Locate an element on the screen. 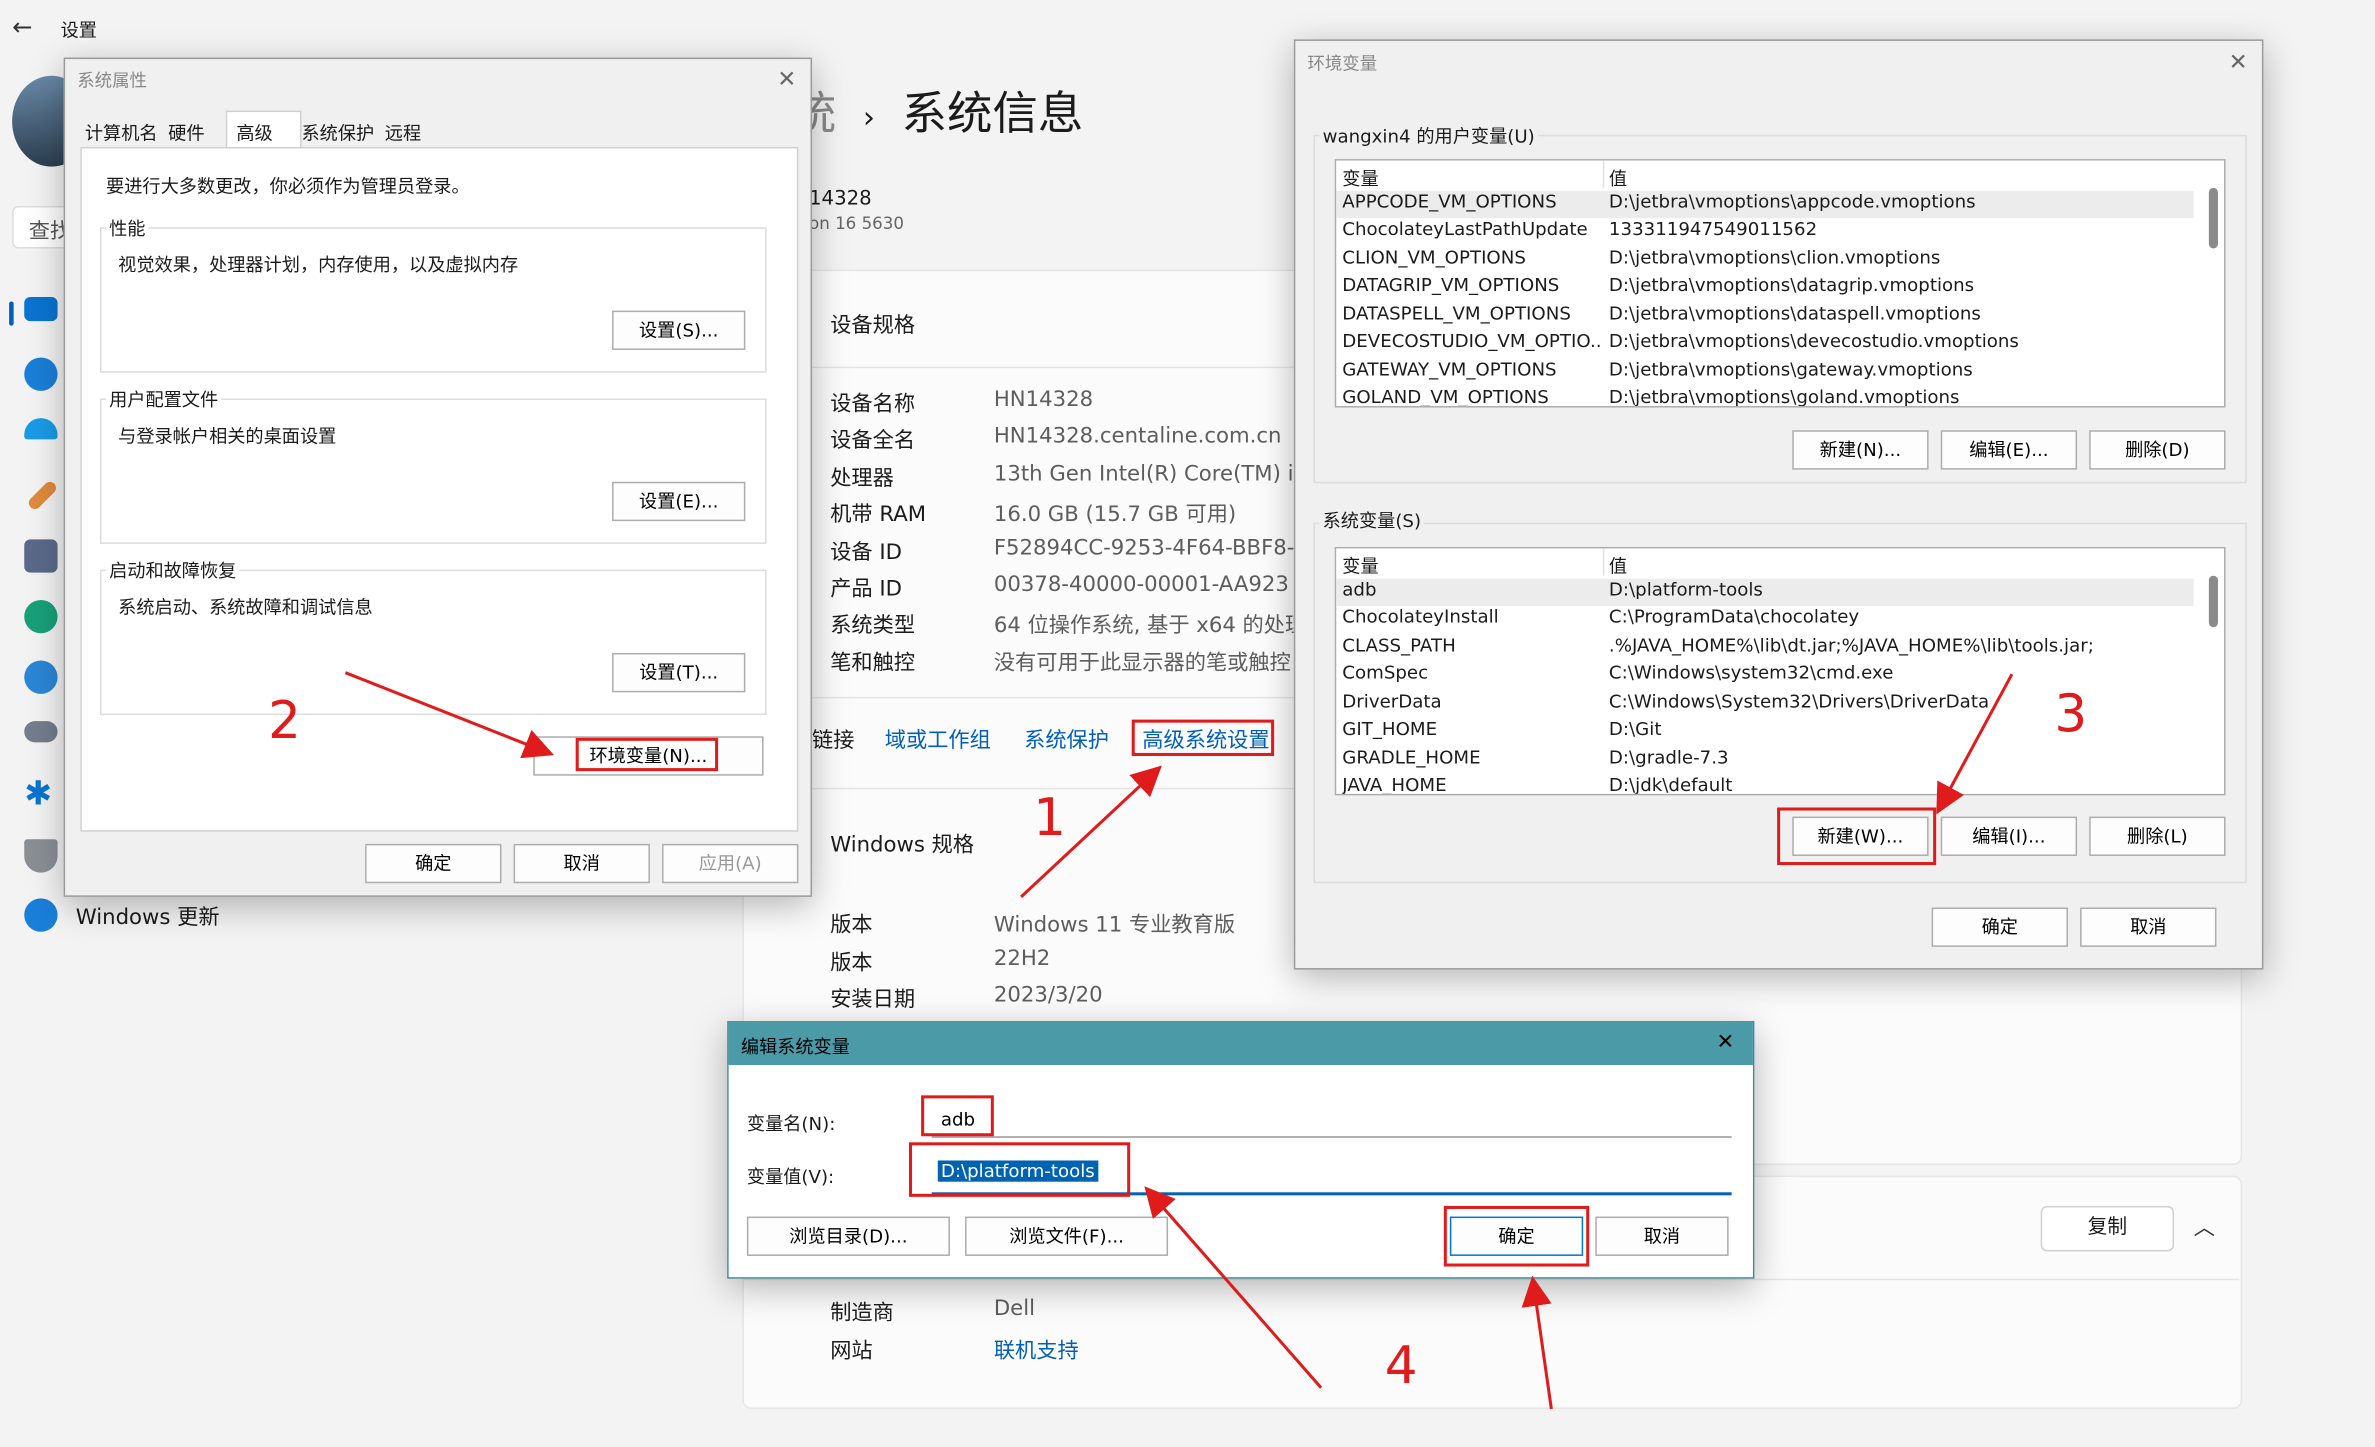  arrow-step4b is located at coordinates (1537, 1342).